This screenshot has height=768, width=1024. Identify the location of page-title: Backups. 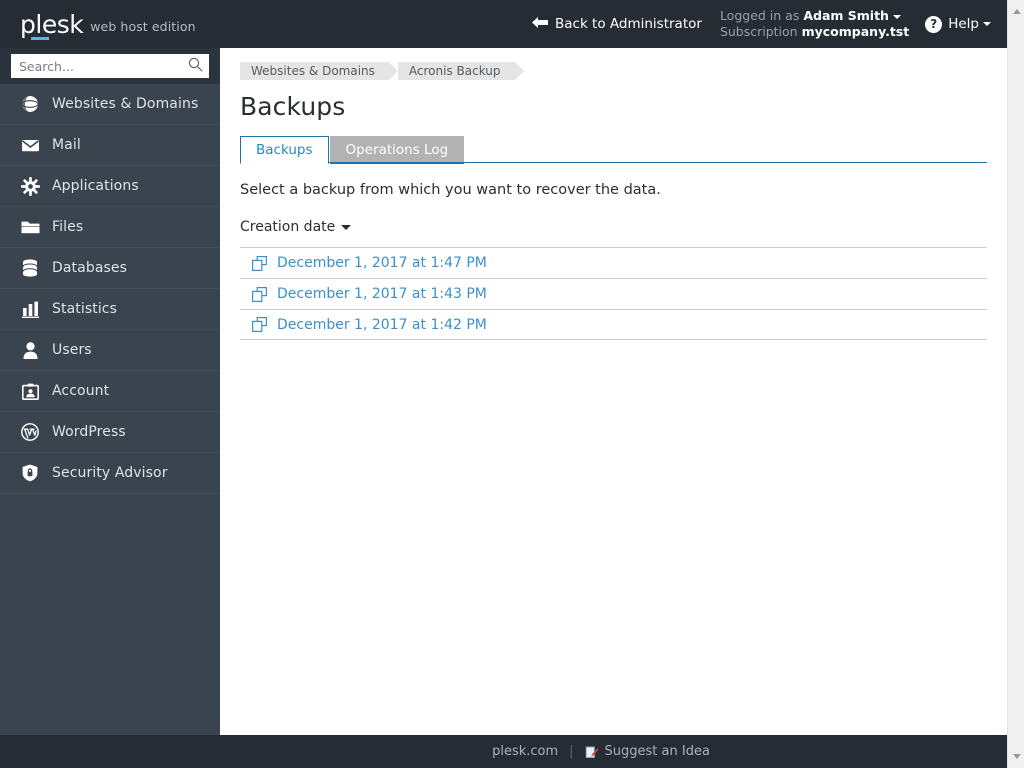
(293, 106).